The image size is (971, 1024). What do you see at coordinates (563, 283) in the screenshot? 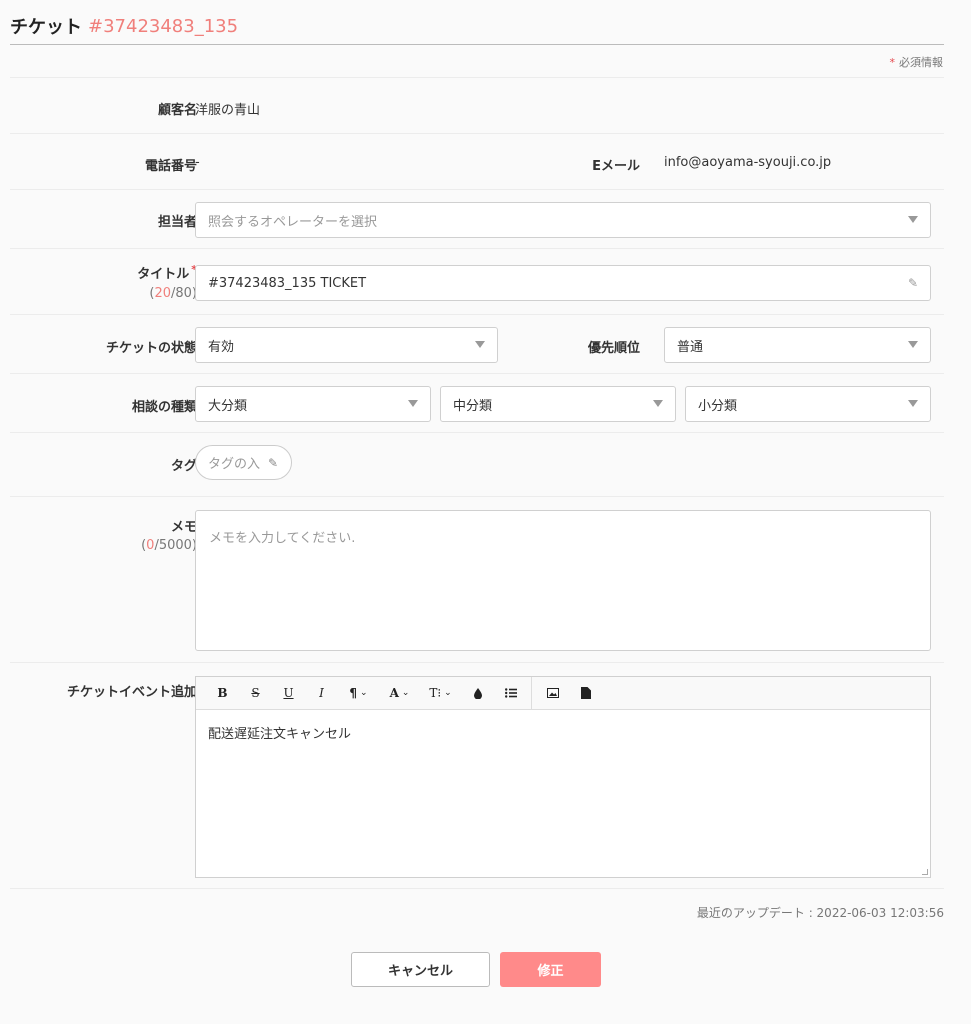
I see `title-input: #37423483_135 TICKET ✎` at bounding box center [563, 283].